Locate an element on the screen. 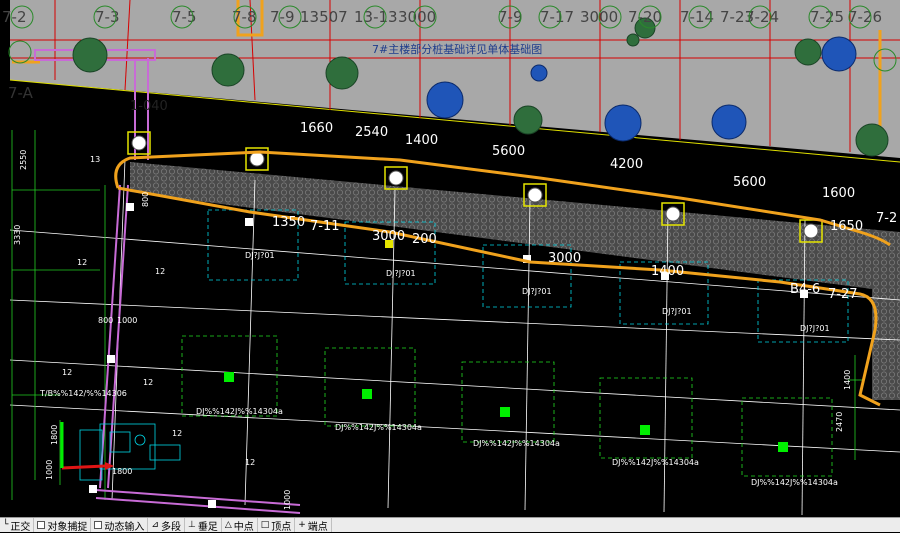 This screenshot has width=900, height=533. statusbar-ortho: └ 正交 is located at coordinates (17, 525).